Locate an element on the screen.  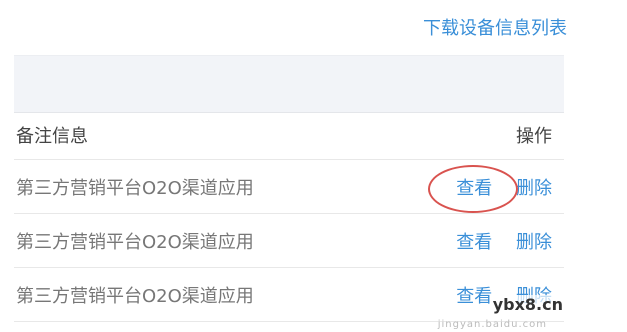
highlight-ring is located at coordinates (473, 188).